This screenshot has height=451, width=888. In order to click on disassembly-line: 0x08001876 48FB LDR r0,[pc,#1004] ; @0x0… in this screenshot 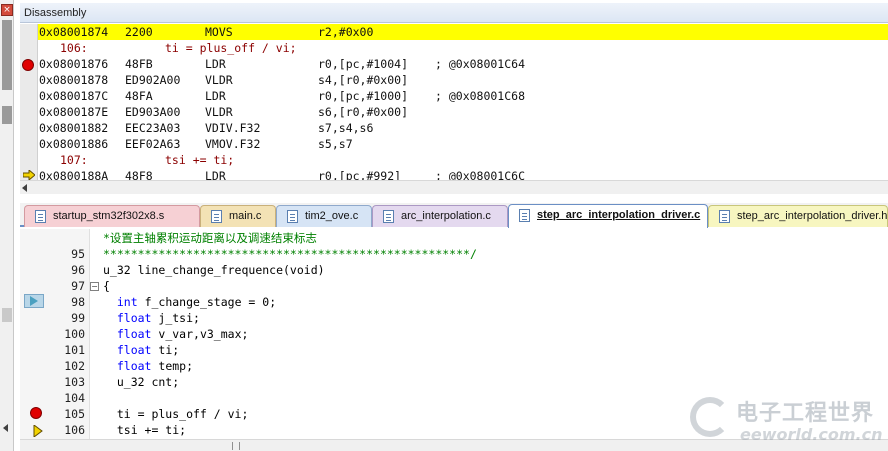, I will do `click(463, 64)`.